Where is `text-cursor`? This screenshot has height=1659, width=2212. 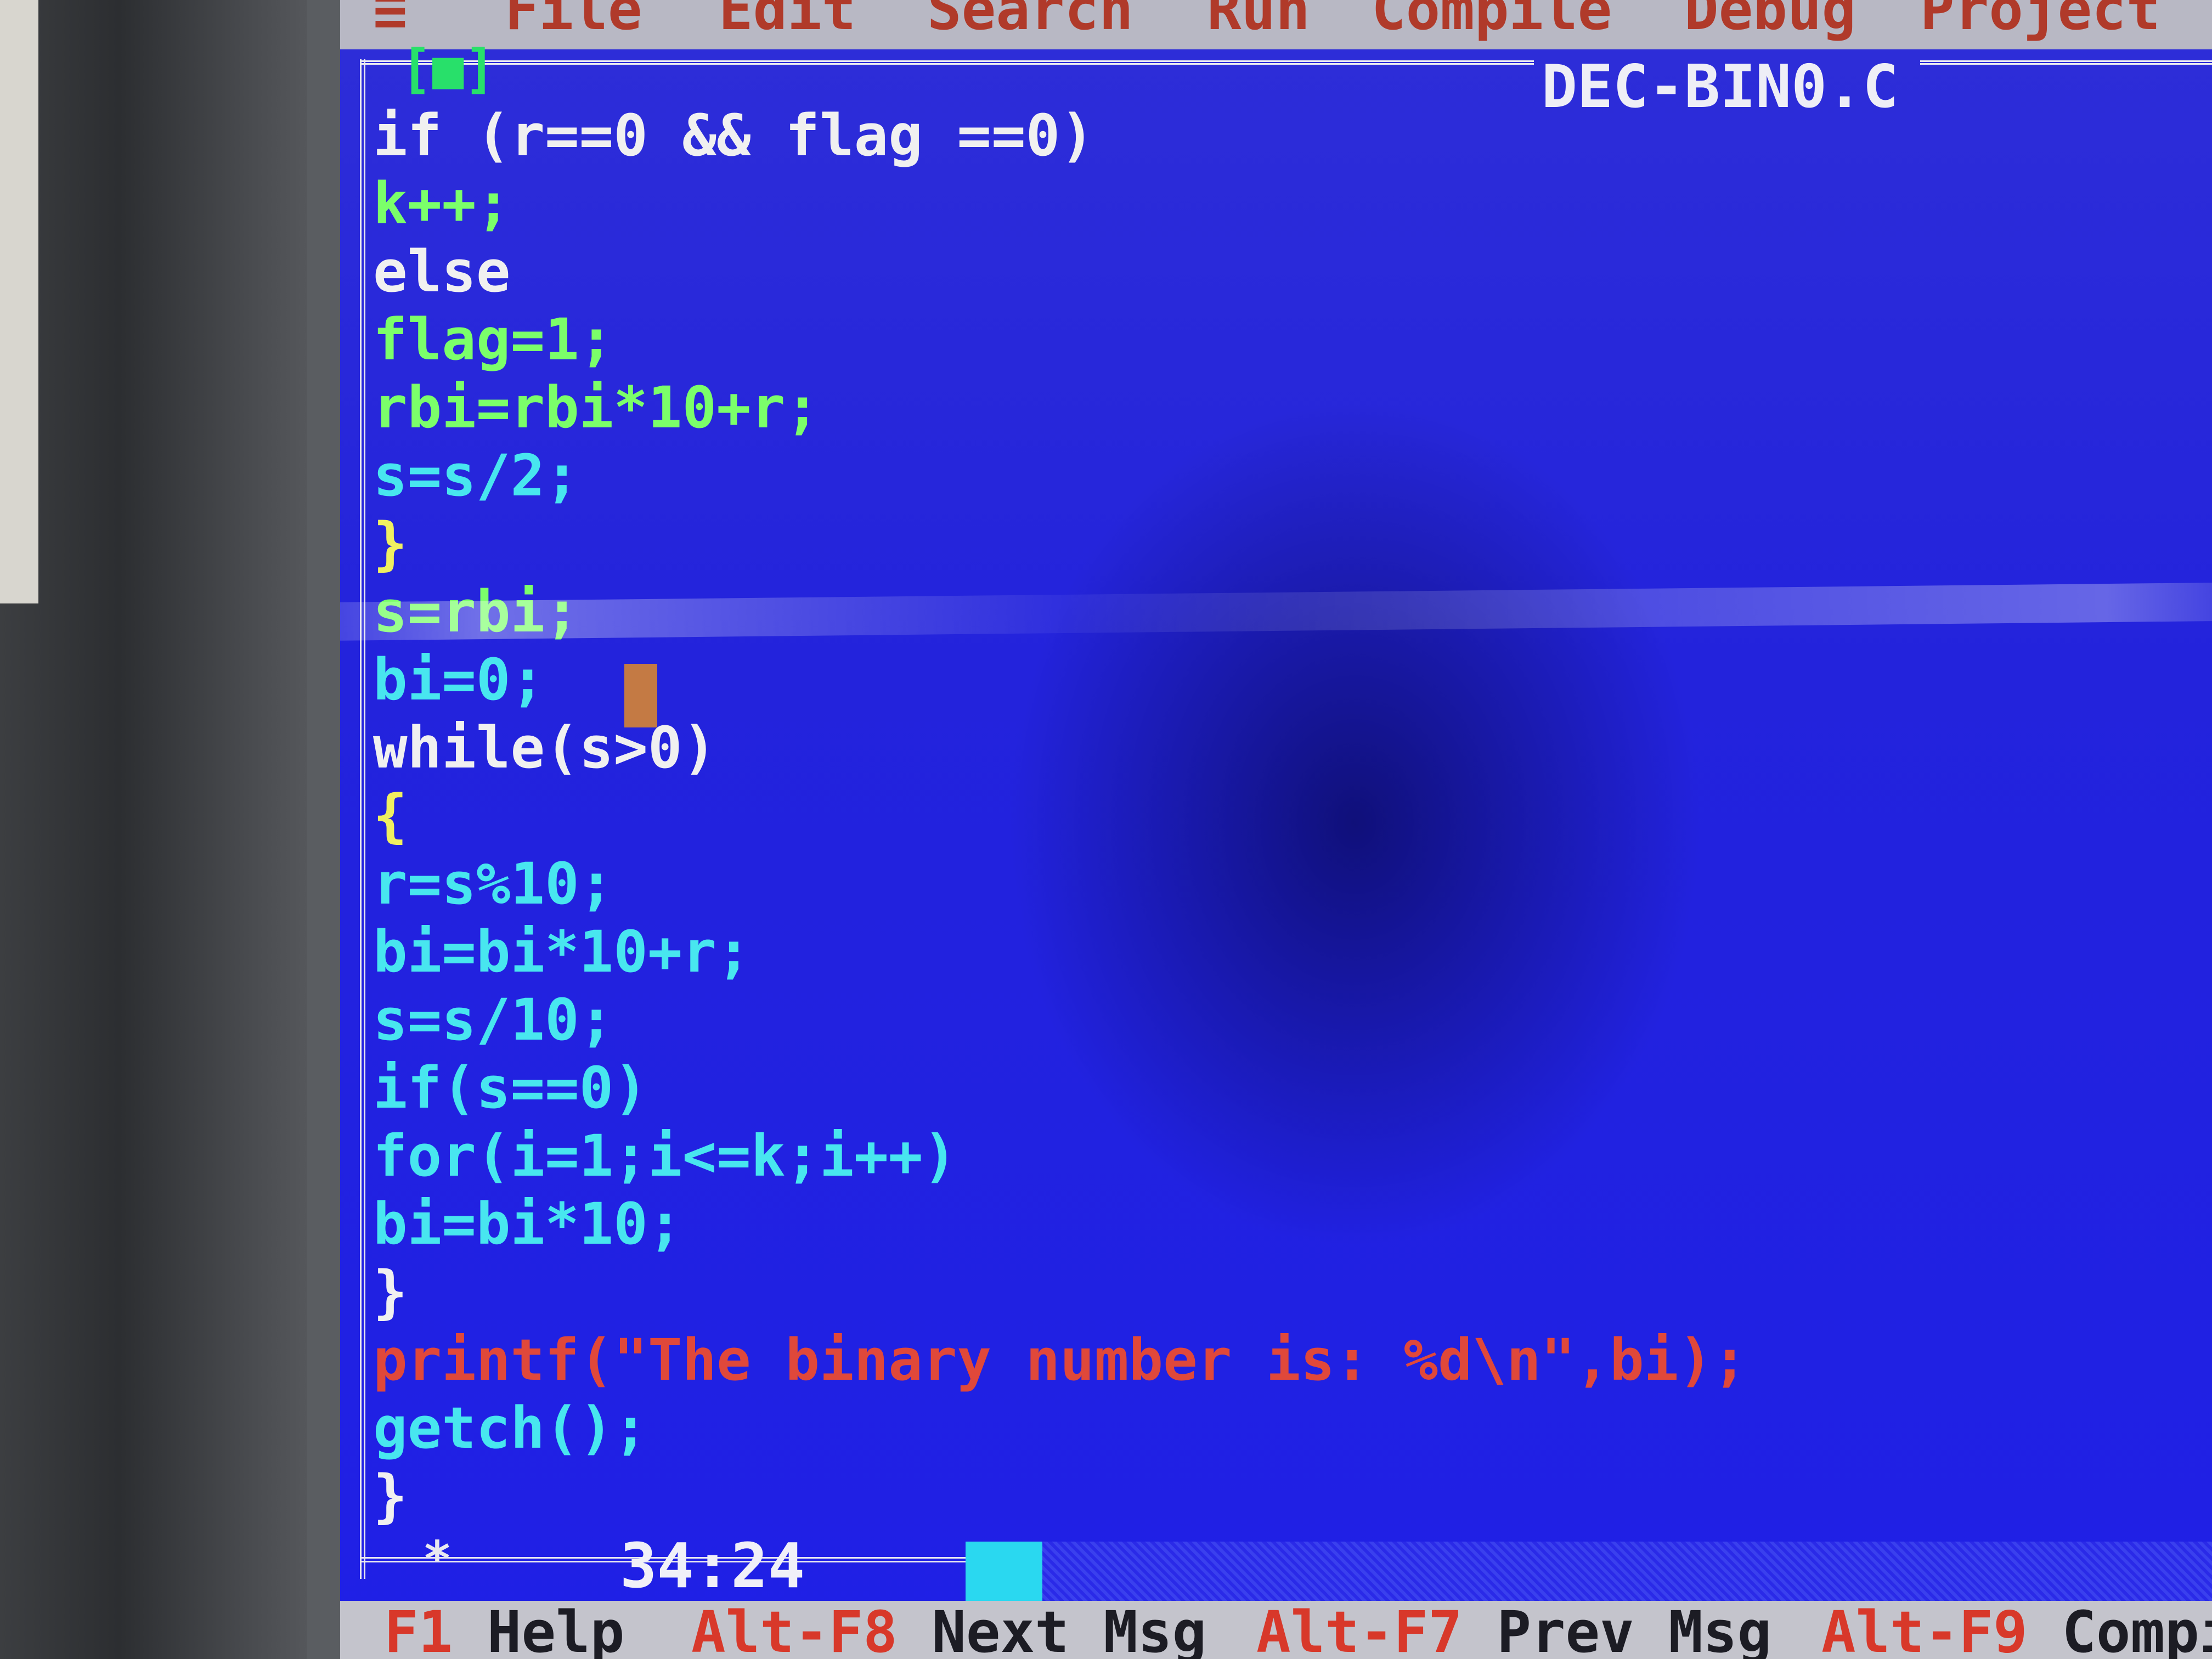
text-cursor is located at coordinates (641, 696).